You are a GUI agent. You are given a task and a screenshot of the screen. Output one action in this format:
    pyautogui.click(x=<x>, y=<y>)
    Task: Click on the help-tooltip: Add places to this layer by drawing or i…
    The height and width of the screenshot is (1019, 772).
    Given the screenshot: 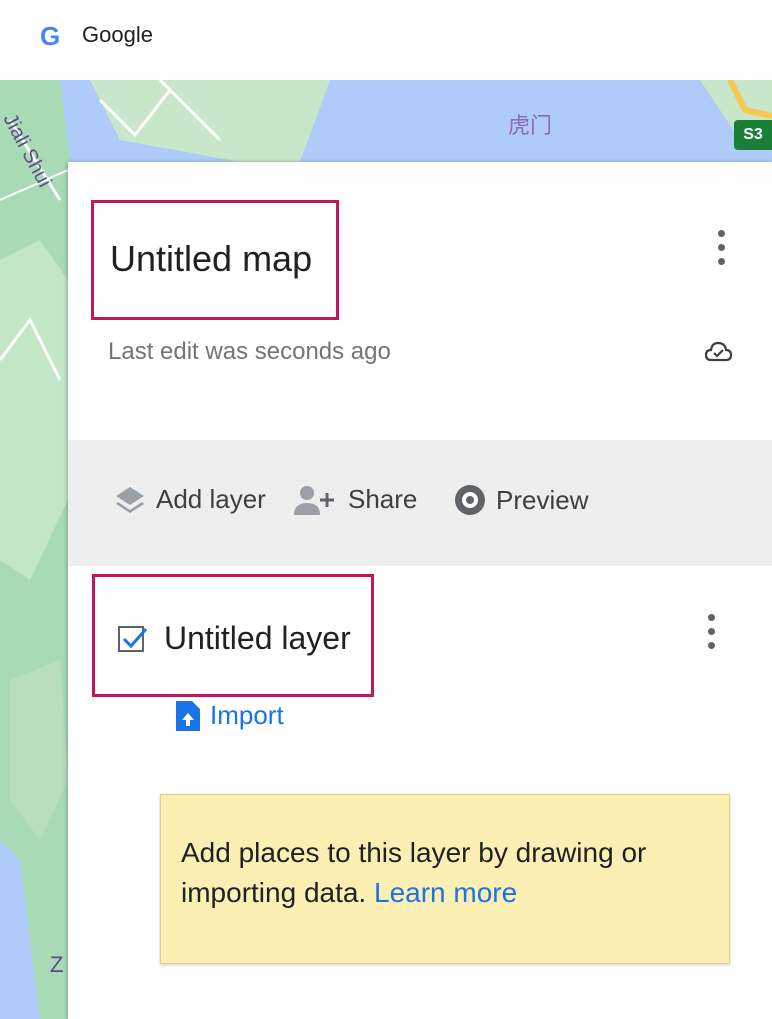 What is the action you would take?
    pyautogui.click(x=445, y=879)
    